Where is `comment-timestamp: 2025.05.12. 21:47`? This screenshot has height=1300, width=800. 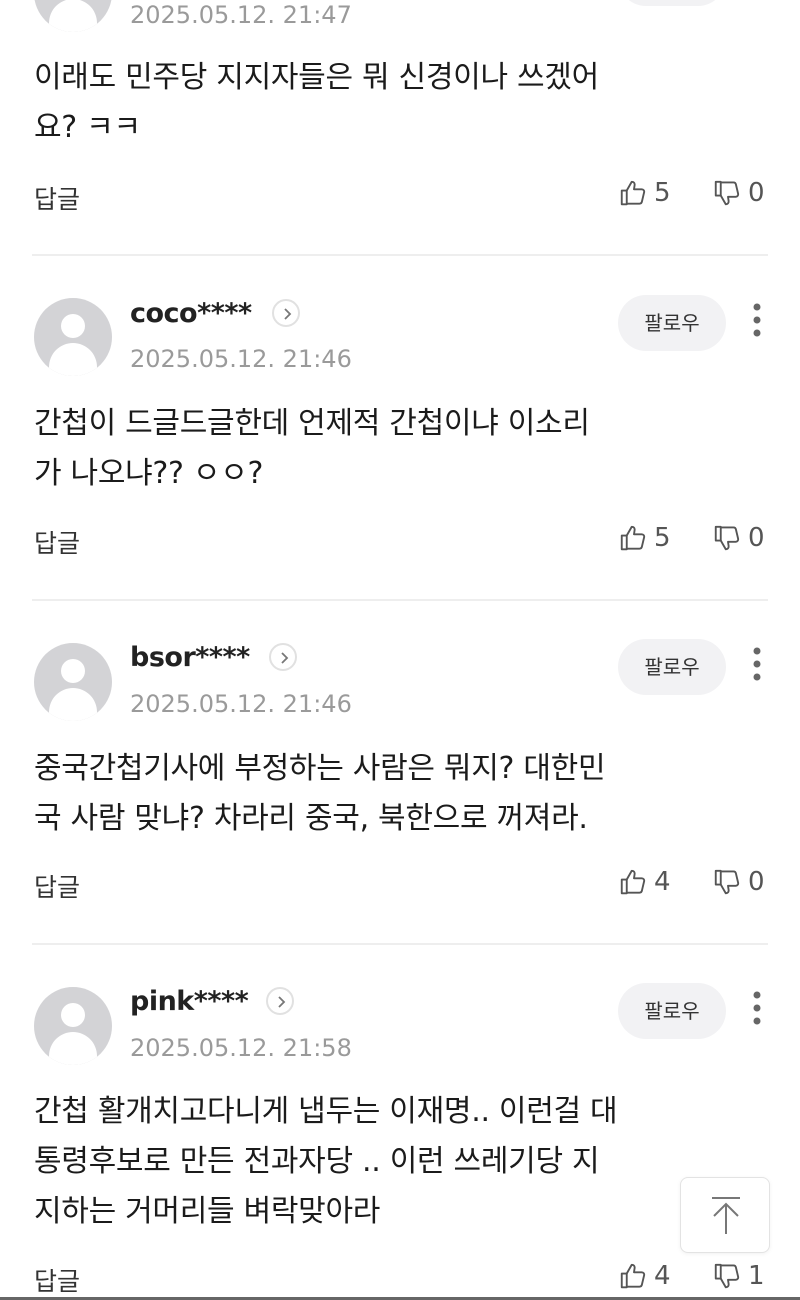 comment-timestamp: 2025.05.12. 21:47 is located at coordinates (241, 15).